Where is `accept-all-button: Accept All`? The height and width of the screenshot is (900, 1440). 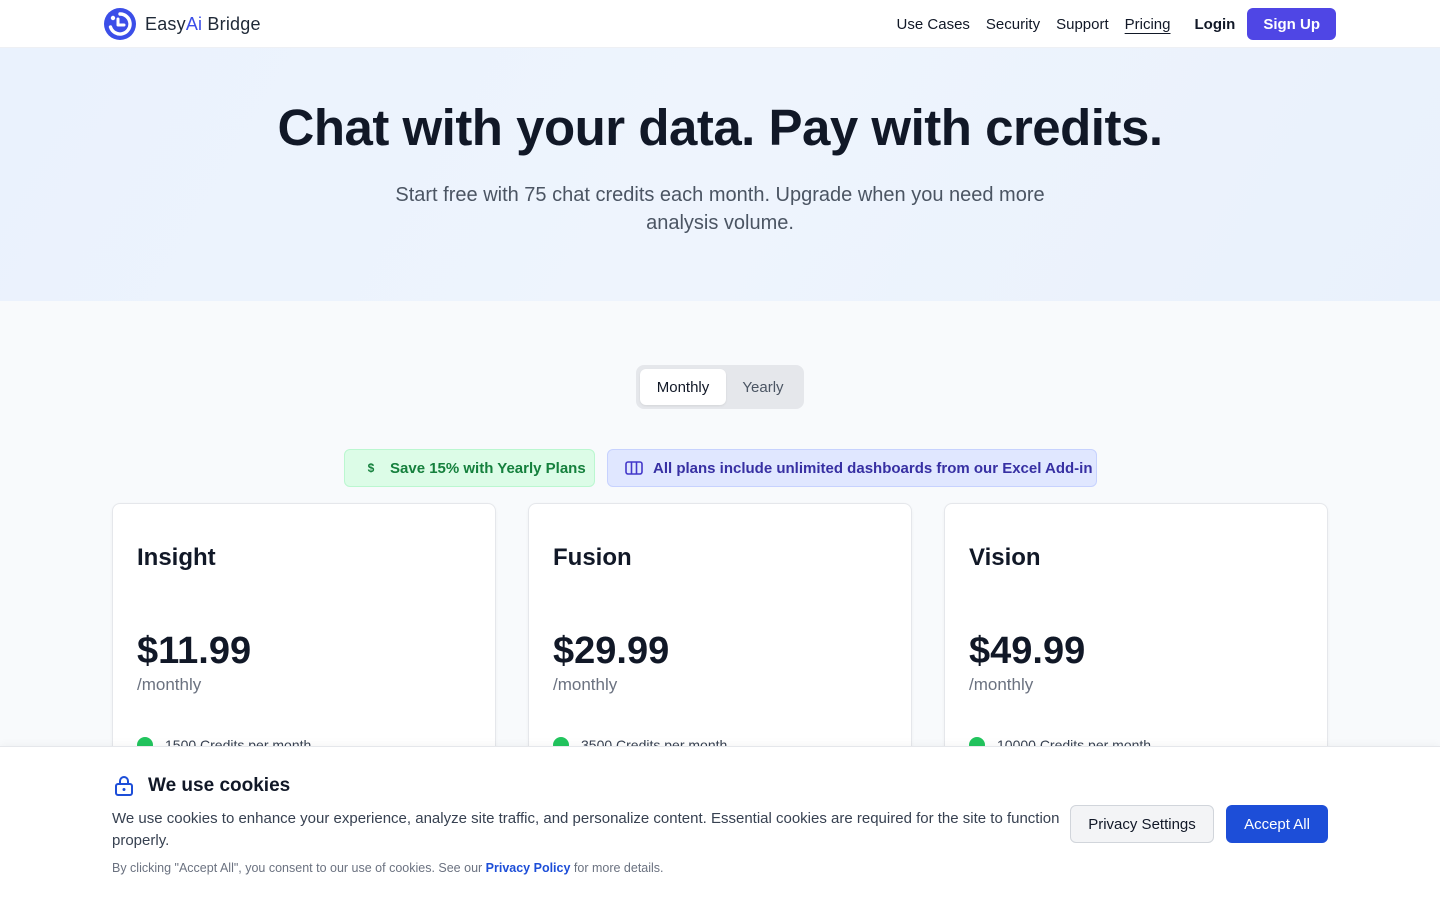
accept-all-button: Accept All is located at coordinates (1277, 824).